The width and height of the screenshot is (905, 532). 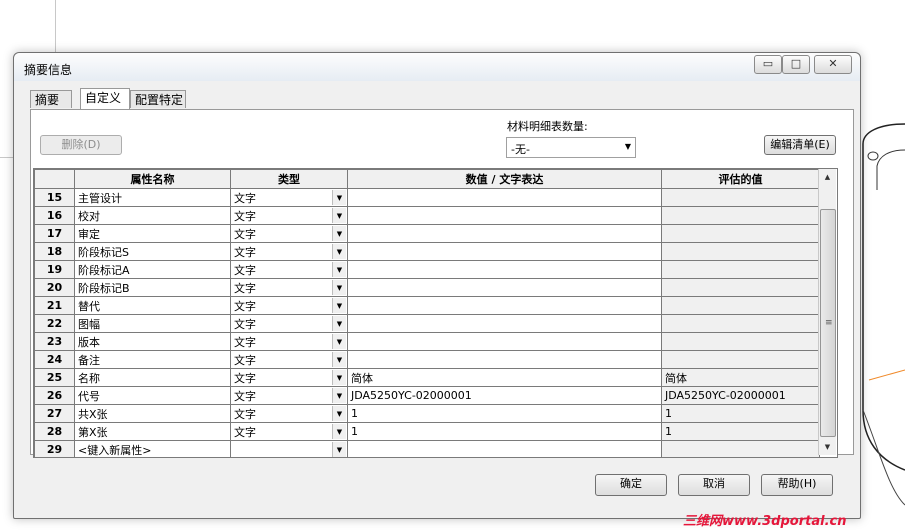 I want to click on value-expression-cell: 简体, so click(x=504, y=377).